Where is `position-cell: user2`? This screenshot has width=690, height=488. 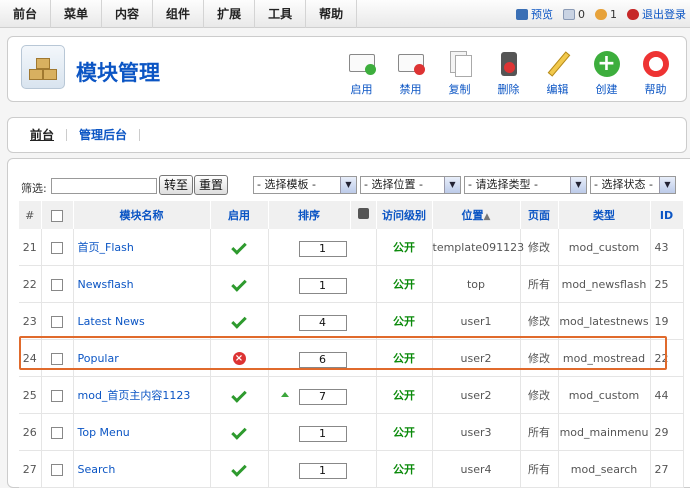
position-cell: user2 is located at coordinates (476, 358).